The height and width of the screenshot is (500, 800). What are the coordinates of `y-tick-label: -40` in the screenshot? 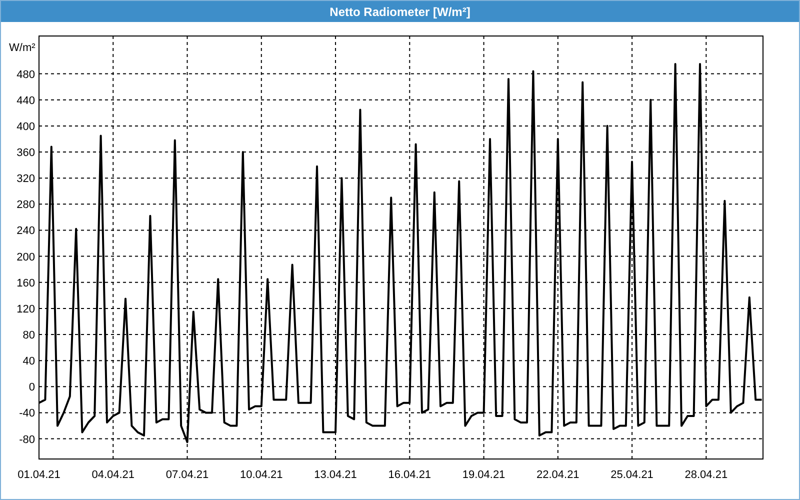 It's located at (27, 414).